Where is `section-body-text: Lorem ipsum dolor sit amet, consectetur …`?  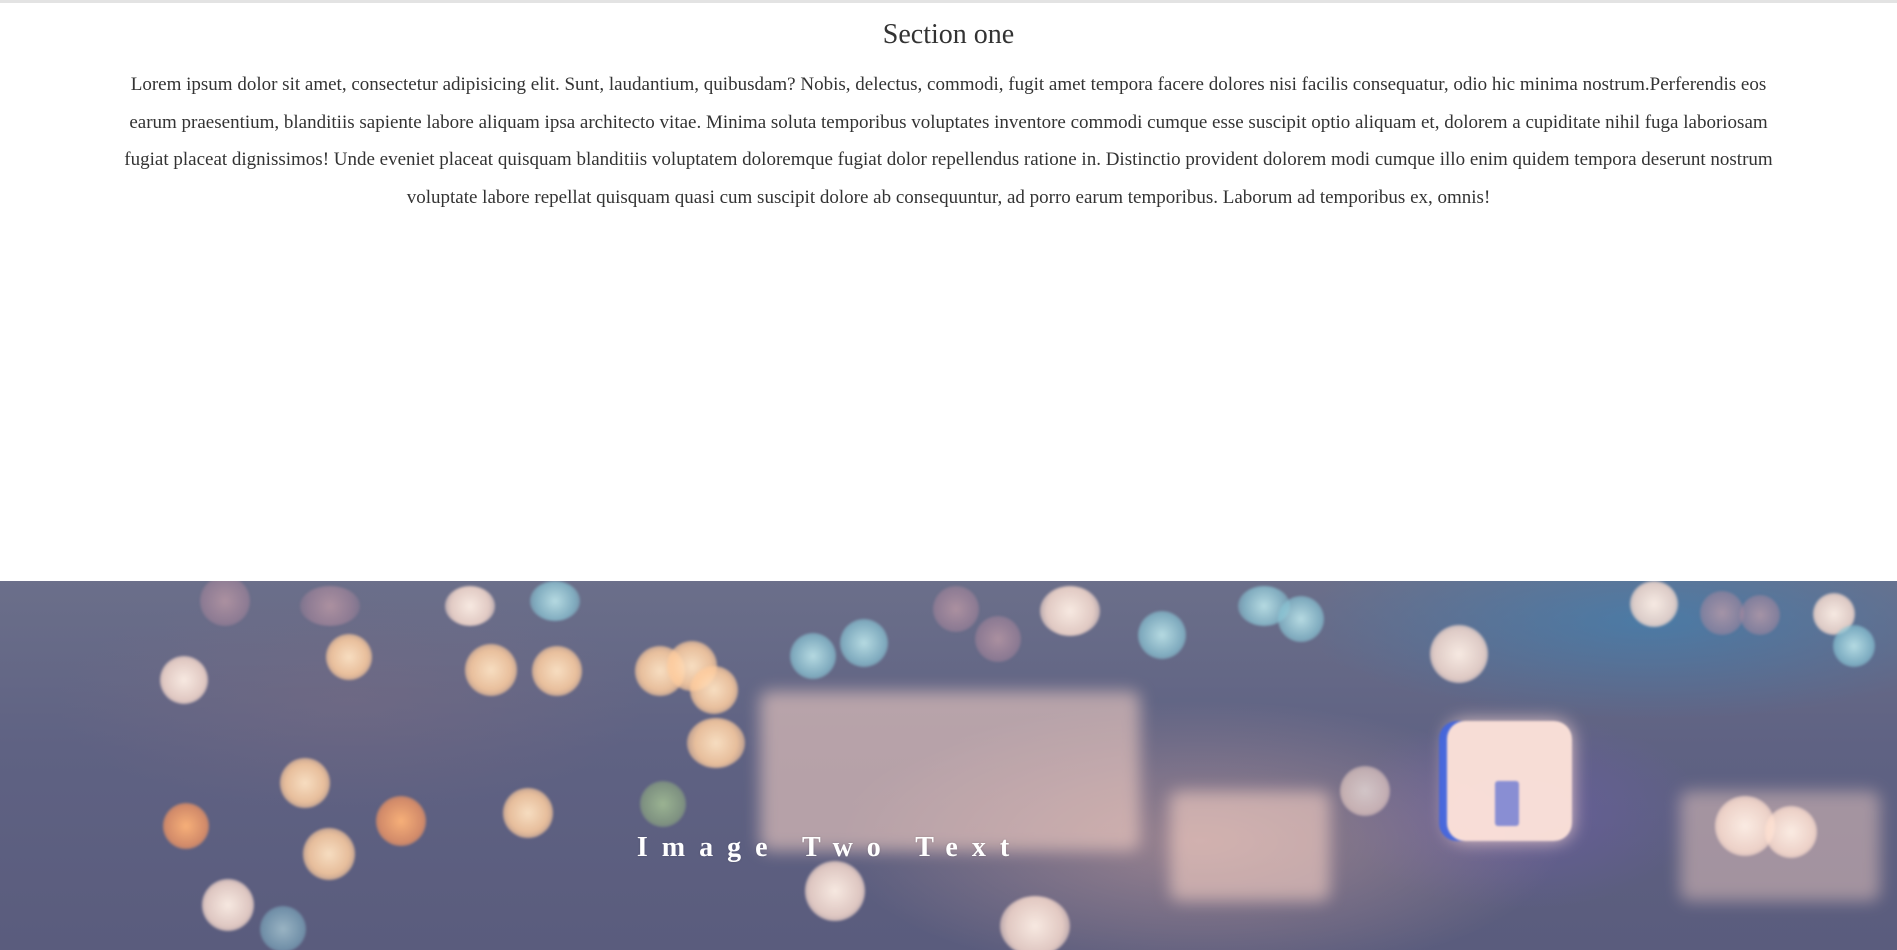 section-body-text: Lorem ipsum dolor sit amet, consectetur … is located at coordinates (948, 141).